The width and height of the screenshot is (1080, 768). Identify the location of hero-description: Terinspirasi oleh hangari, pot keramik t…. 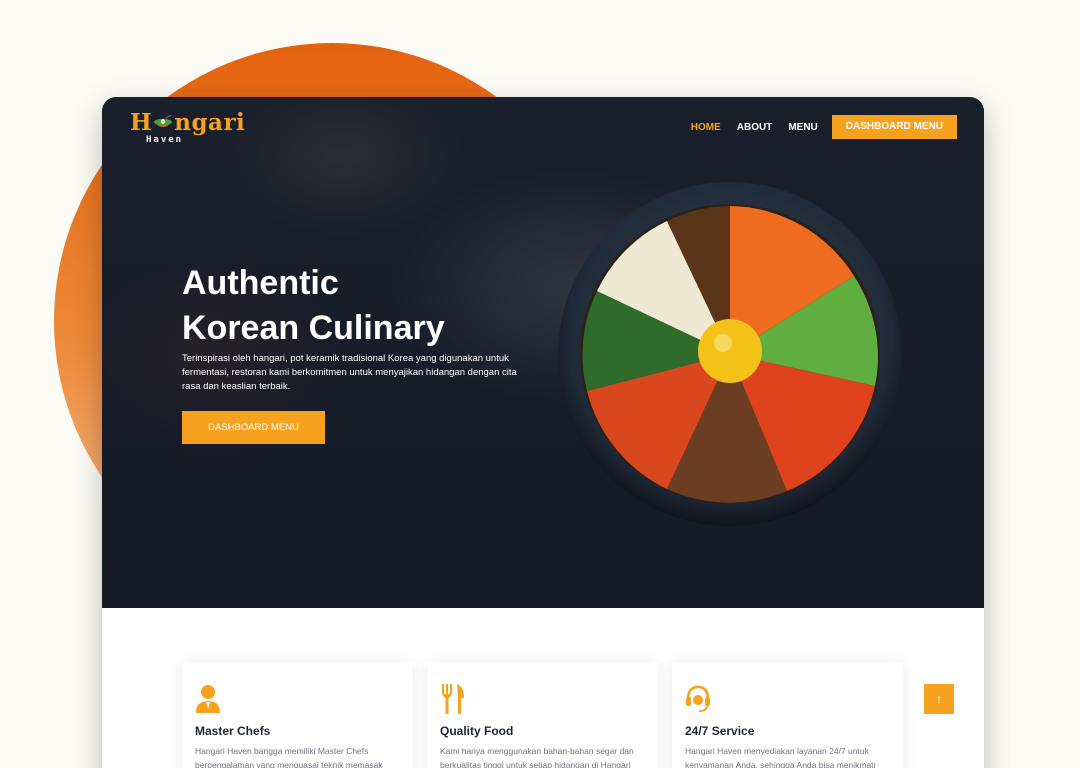
(349, 372).